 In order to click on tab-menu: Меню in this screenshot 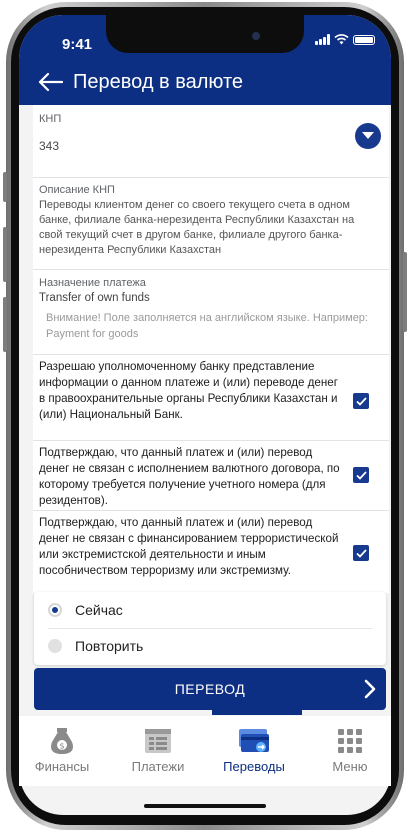, I will do `click(350, 750)`.